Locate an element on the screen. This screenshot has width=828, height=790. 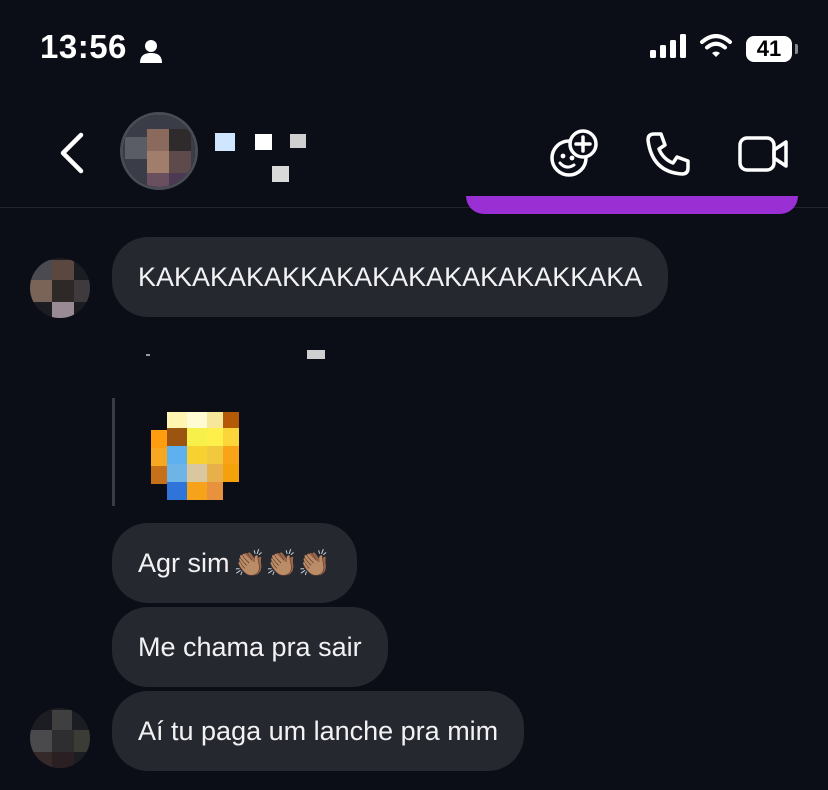
contact-name is located at coordinates (265, 160).